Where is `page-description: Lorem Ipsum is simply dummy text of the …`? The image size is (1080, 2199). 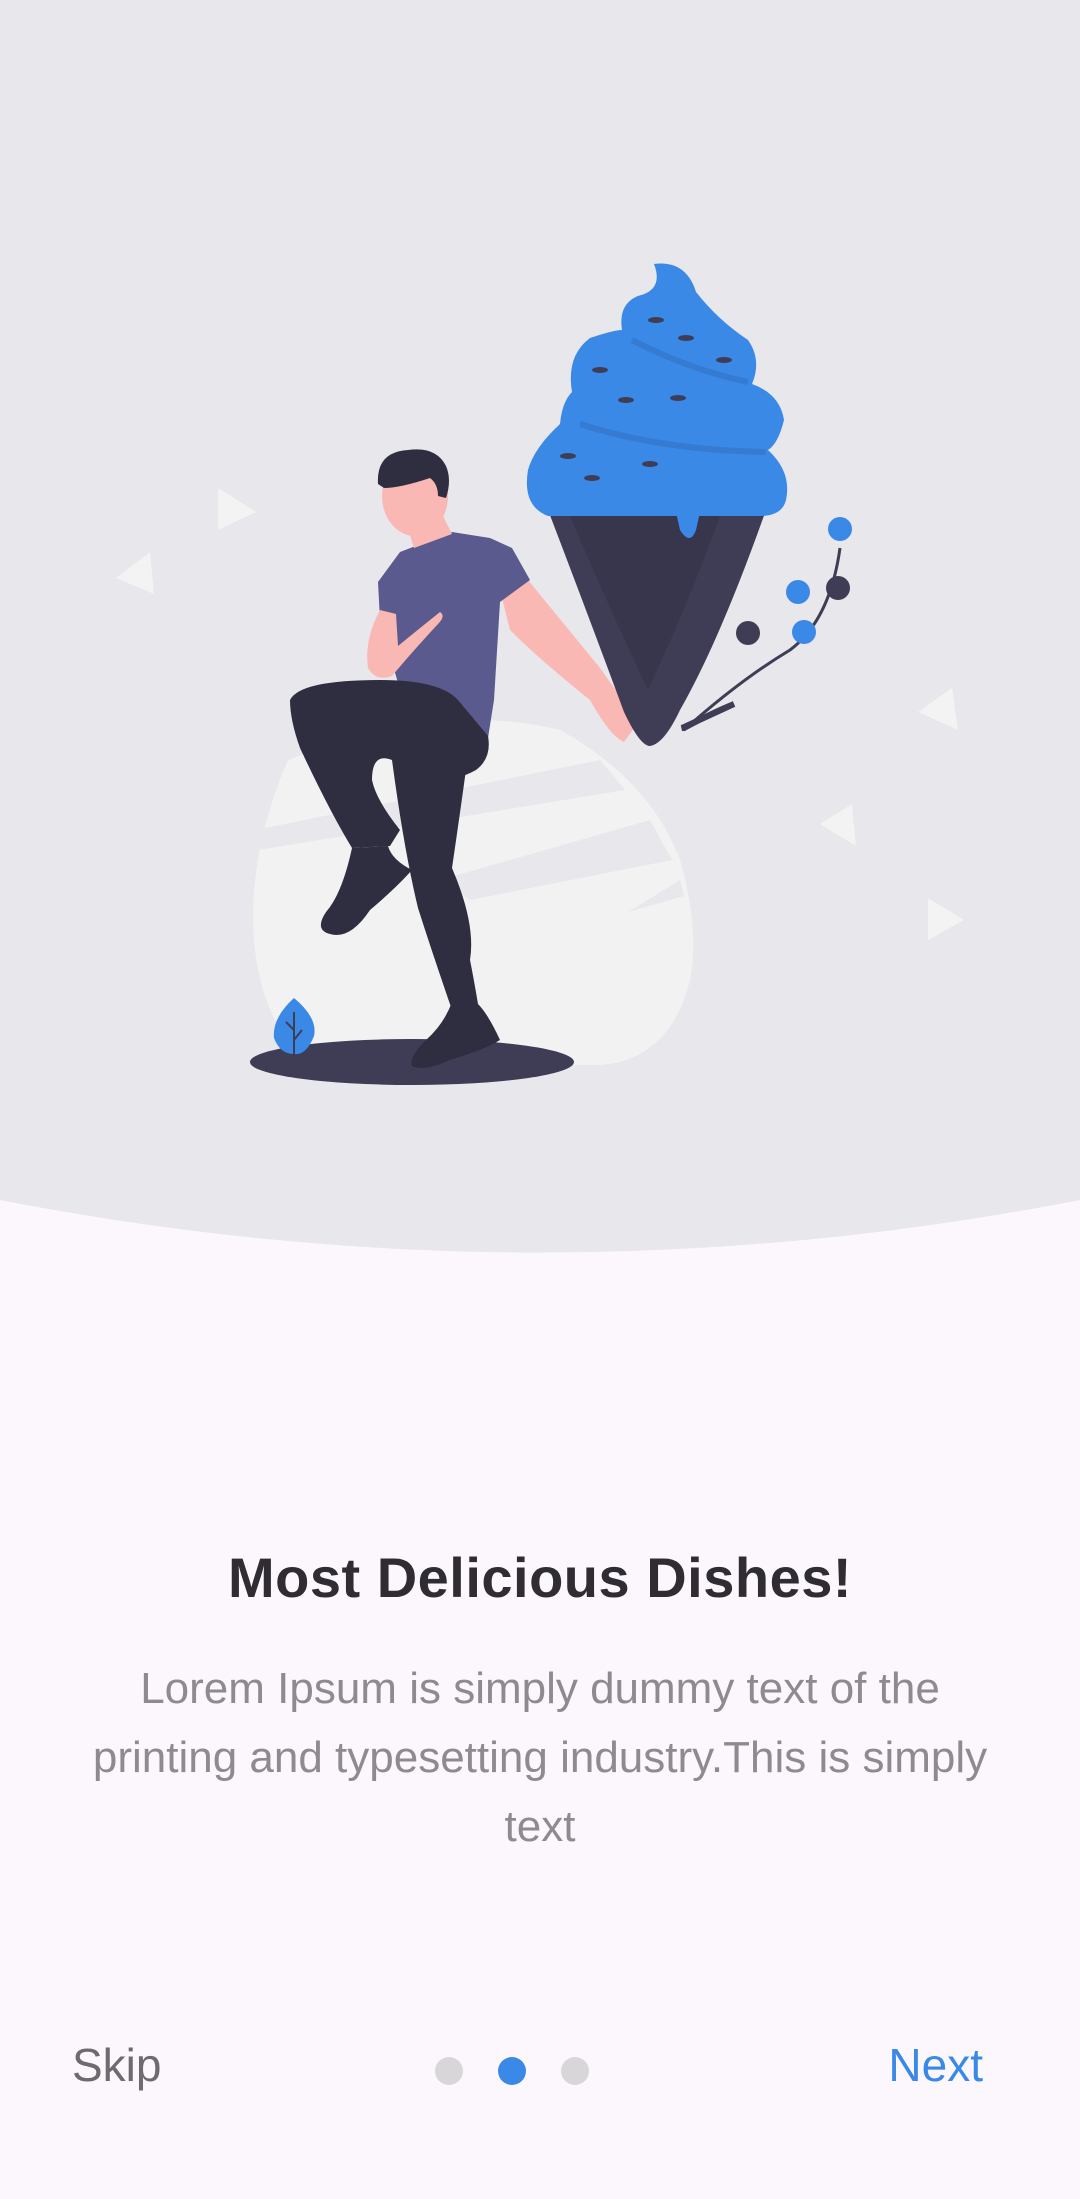 page-description: Lorem Ipsum is simply dummy text of the … is located at coordinates (540, 1757).